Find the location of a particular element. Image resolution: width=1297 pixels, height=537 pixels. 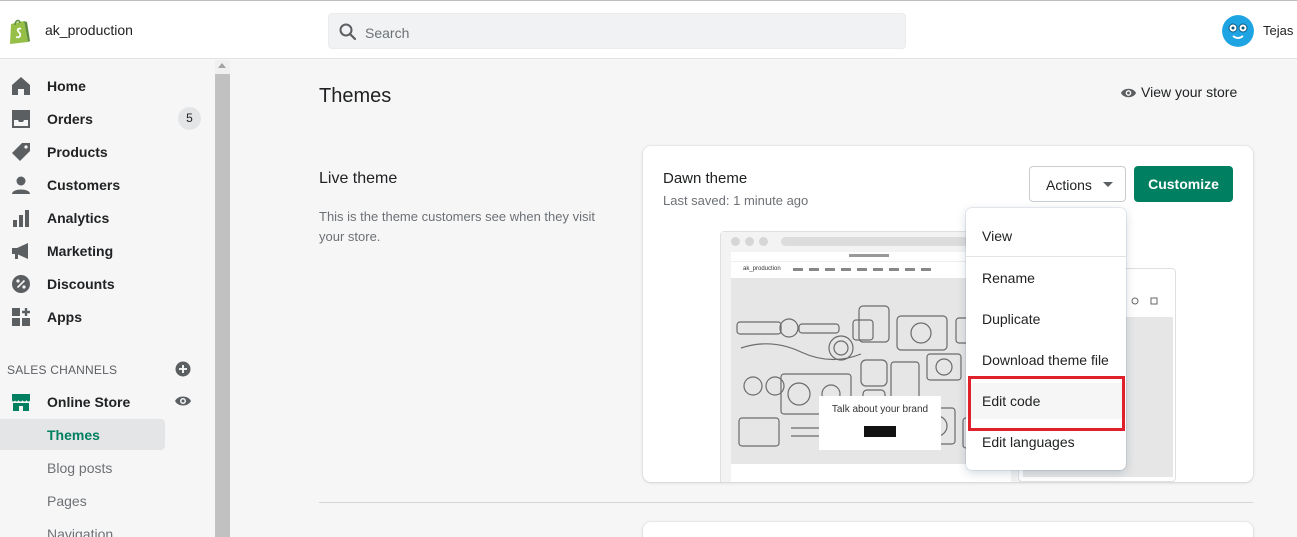

menu-item-label: Rename is located at coordinates (1008, 278).